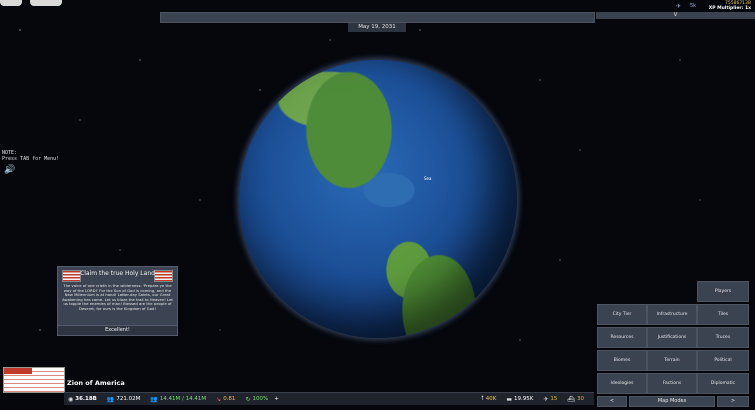  What do you see at coordinates (622, 314) in the screenshot?
I see `city-tier-button: City Tier` at bounding box center [622, 314].